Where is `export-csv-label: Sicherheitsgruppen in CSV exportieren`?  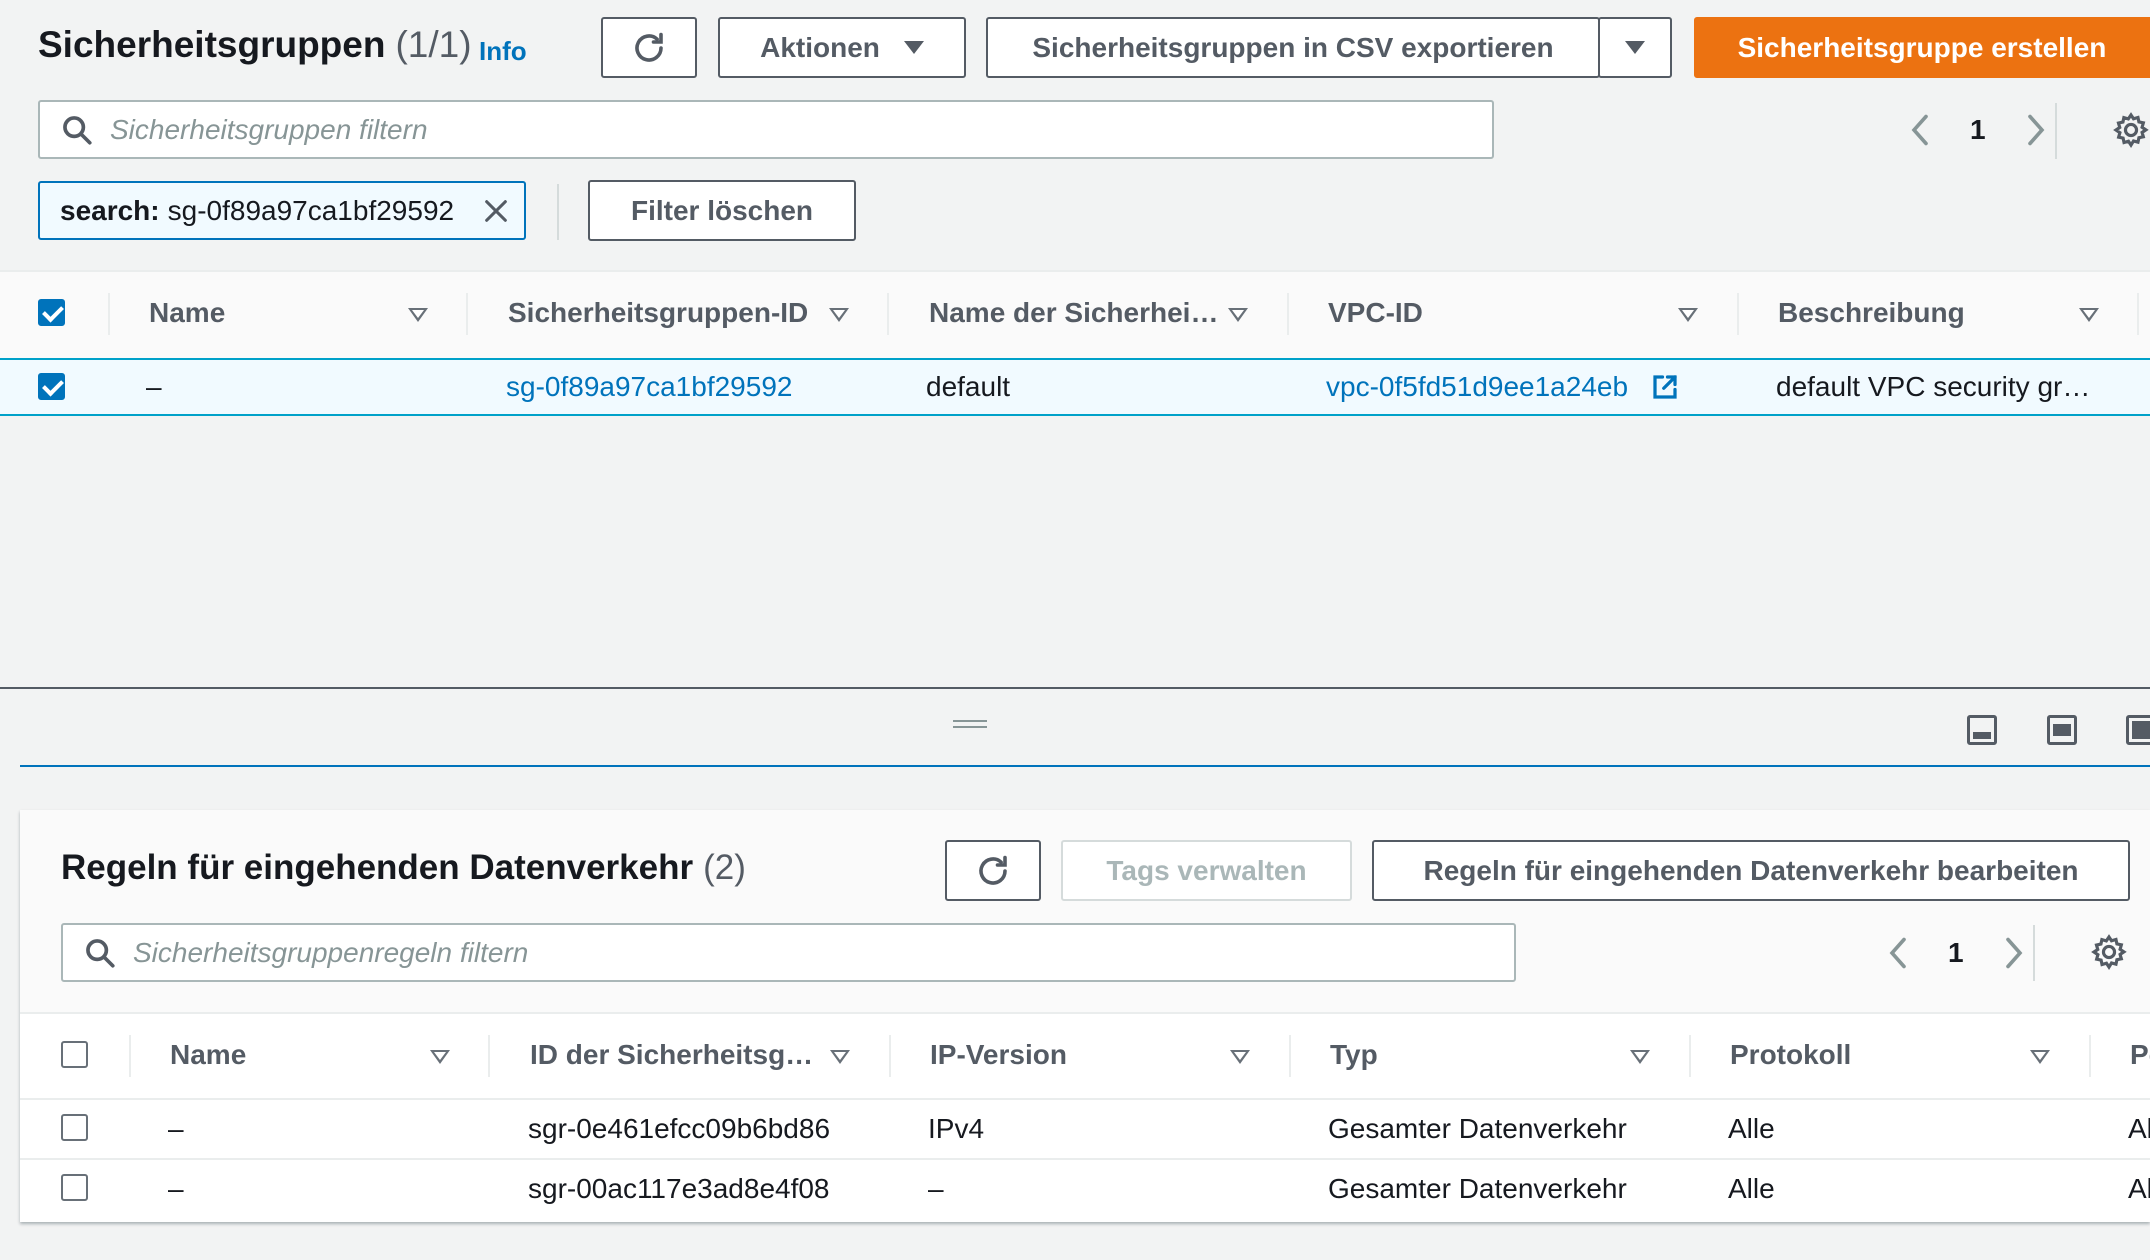
export-csv-label: Sicherheitsgruppen in CSV exportieren is located at coordinates (1293, 47).